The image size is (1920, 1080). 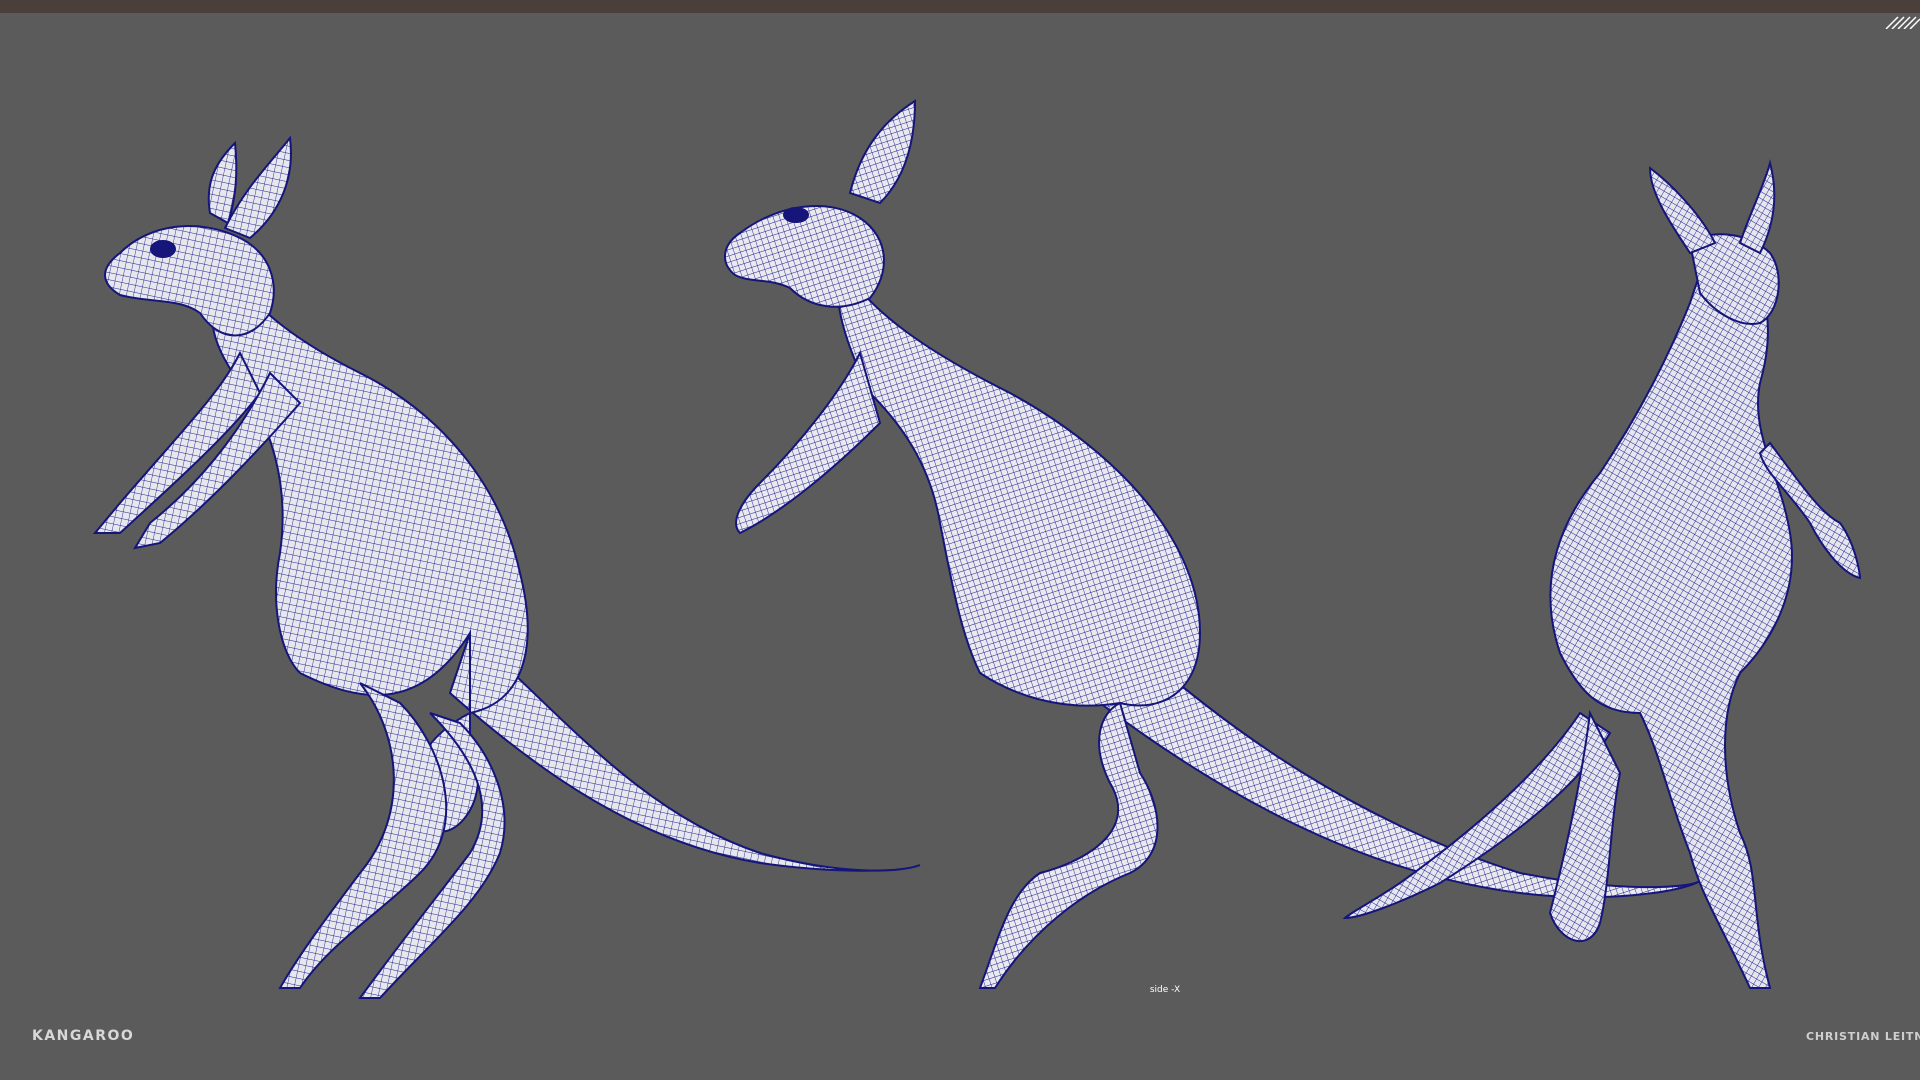 What do you see at coordinates (1165, 990) in the screenshot?
I see `camera-label: side -X` at bounding box center [1165, 990].